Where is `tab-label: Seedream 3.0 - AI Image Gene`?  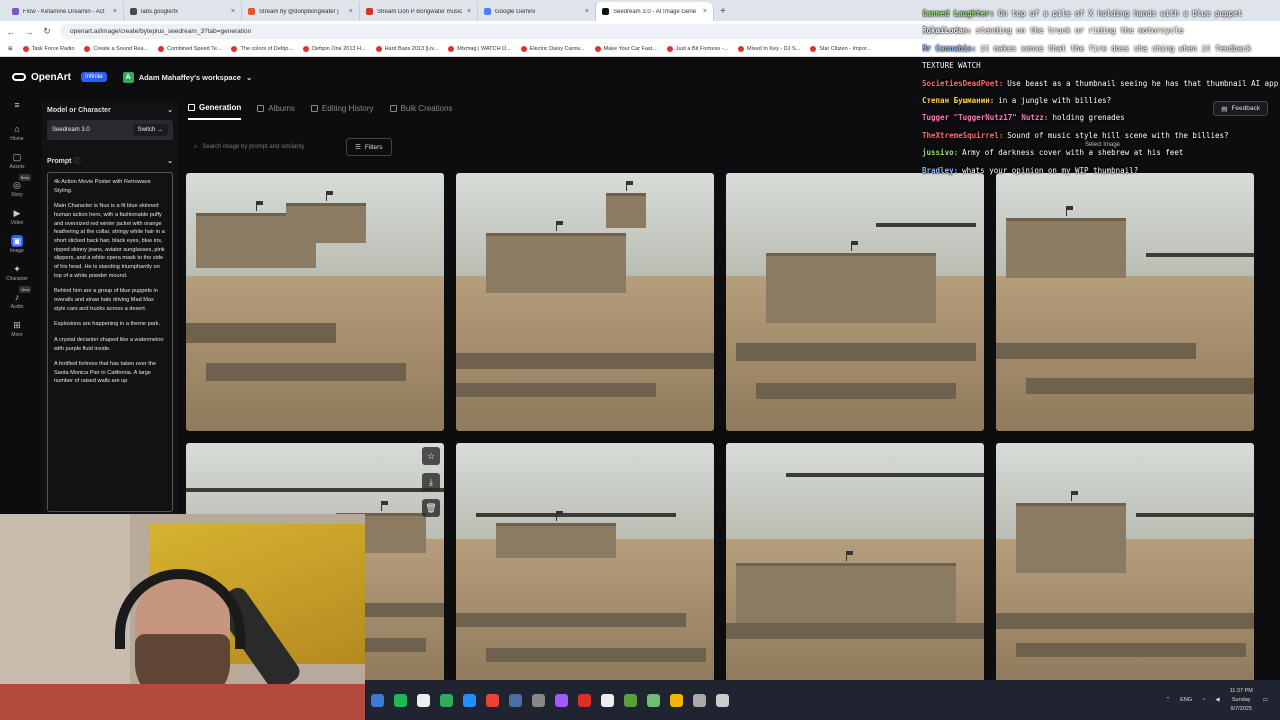 tab-label: Seedream 3.0 - AI Image Gene is located at coordinates (655, 11).